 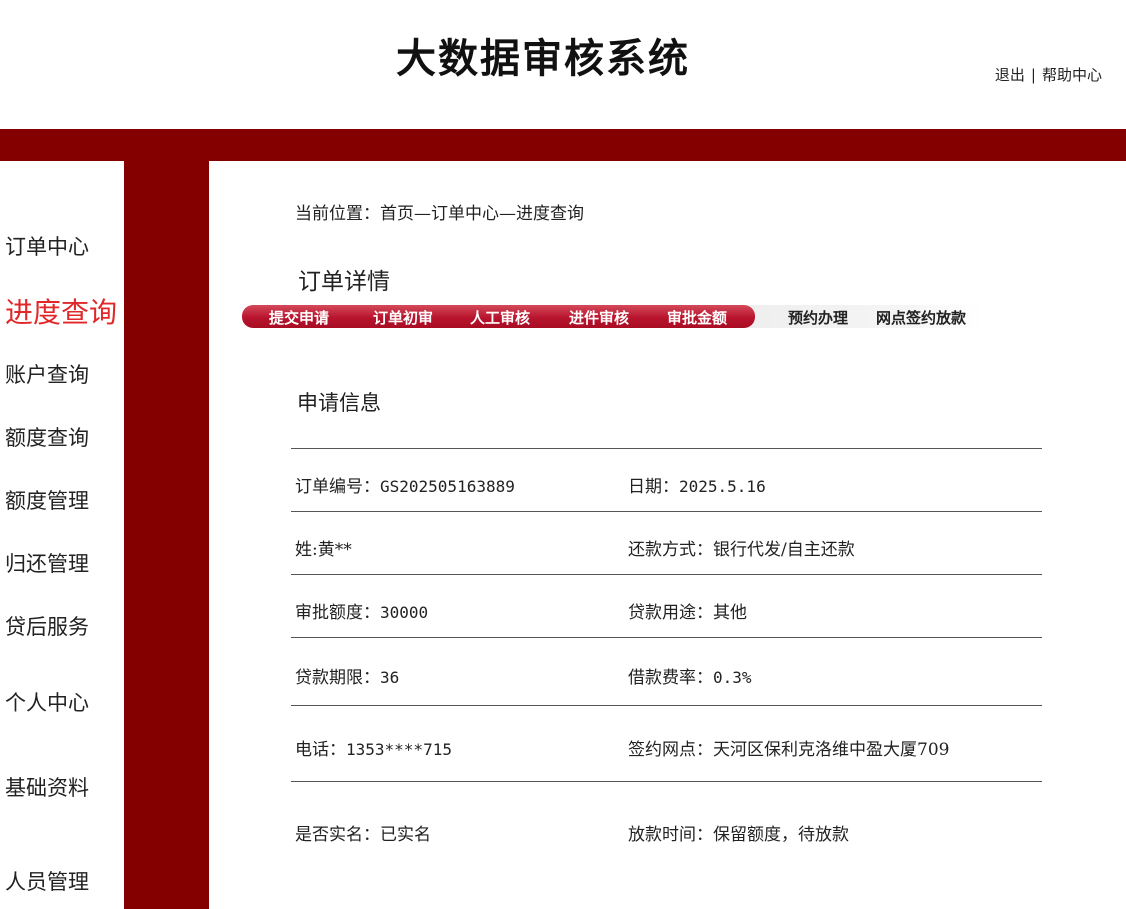 I want to click on sidebar-item-quota-management: 额度管理, so click(x=47, y=500).